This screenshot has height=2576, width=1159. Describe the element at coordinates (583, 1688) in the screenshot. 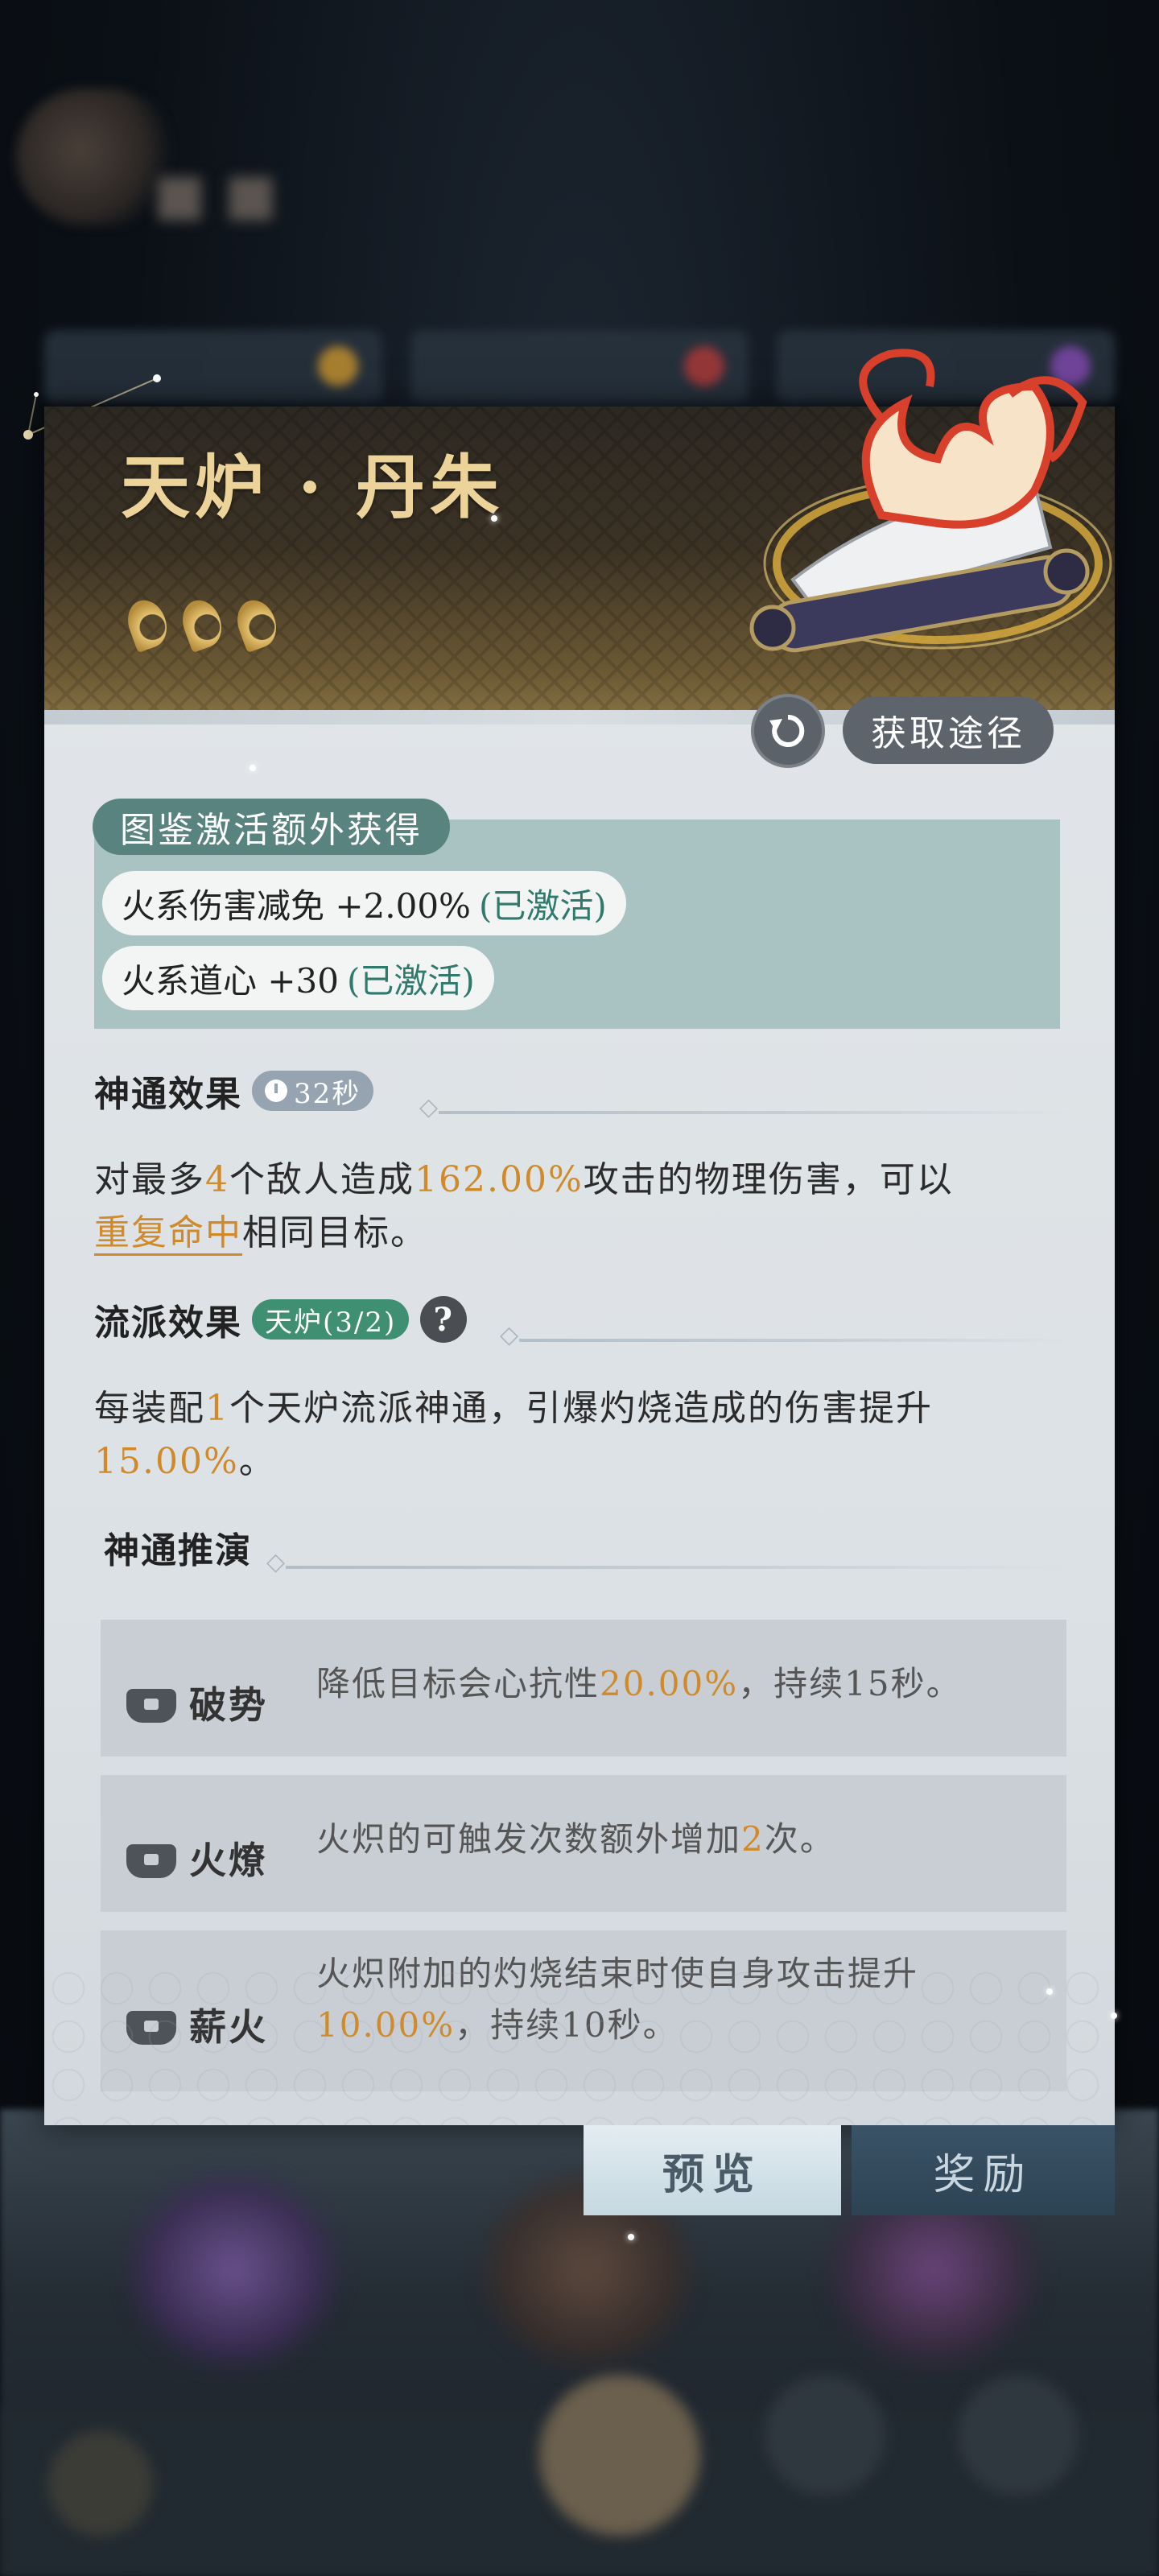

I see `evolution-row: 破势 降低目标会心抗性20.00%，持续15秒。` at that location.